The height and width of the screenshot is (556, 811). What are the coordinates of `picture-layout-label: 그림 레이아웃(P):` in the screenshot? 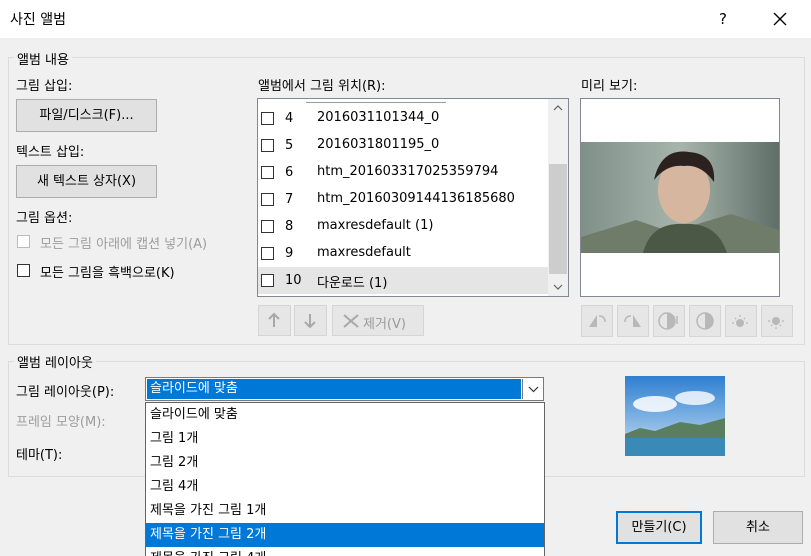 It's located at (65, 392).